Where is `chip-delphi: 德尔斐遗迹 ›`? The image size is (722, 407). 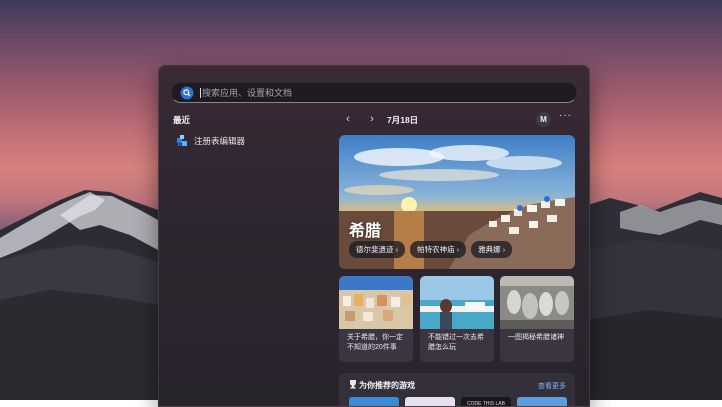 chip-delphi: 德尔斐遗迹 › is located at coordinates (377, 249).